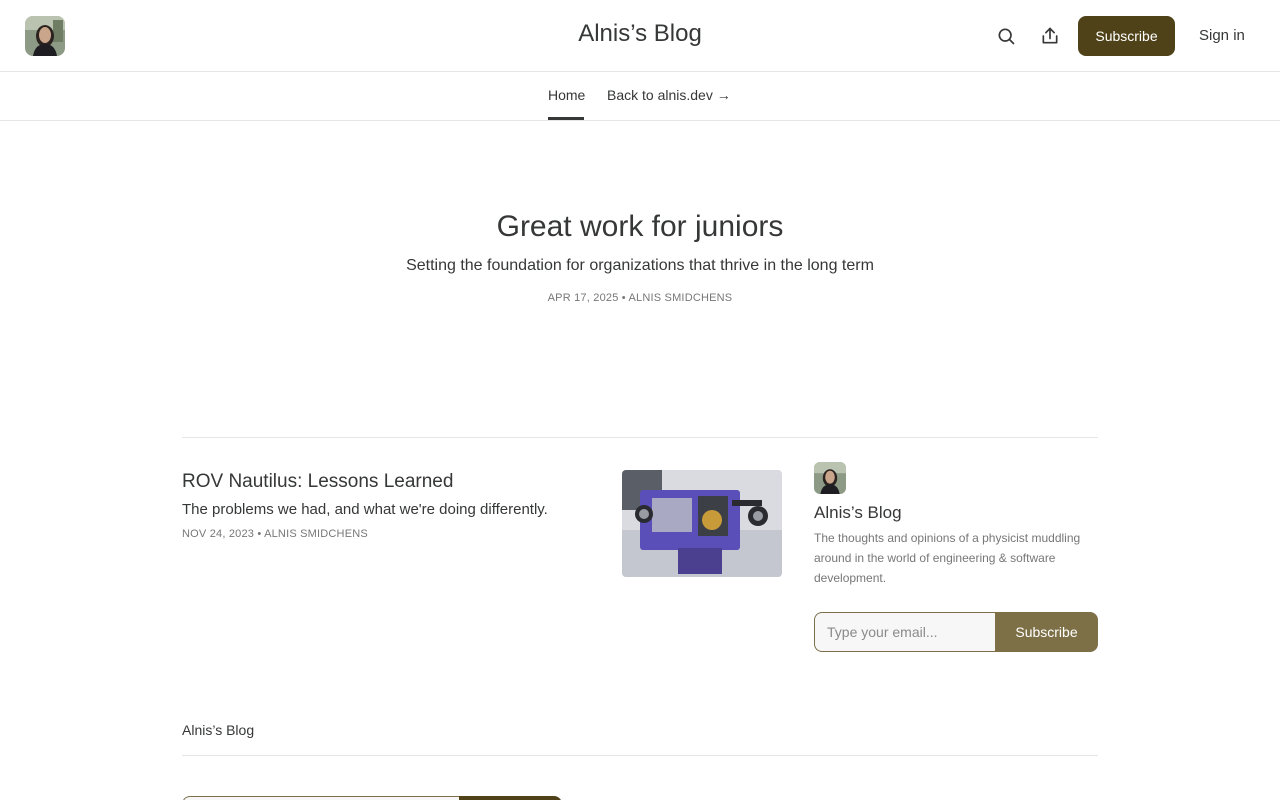 This screenshot has width=1280, height=800. Describe the element at coordinates (702, 523) in the screenshot. I see `post-thumbnail` at that location.